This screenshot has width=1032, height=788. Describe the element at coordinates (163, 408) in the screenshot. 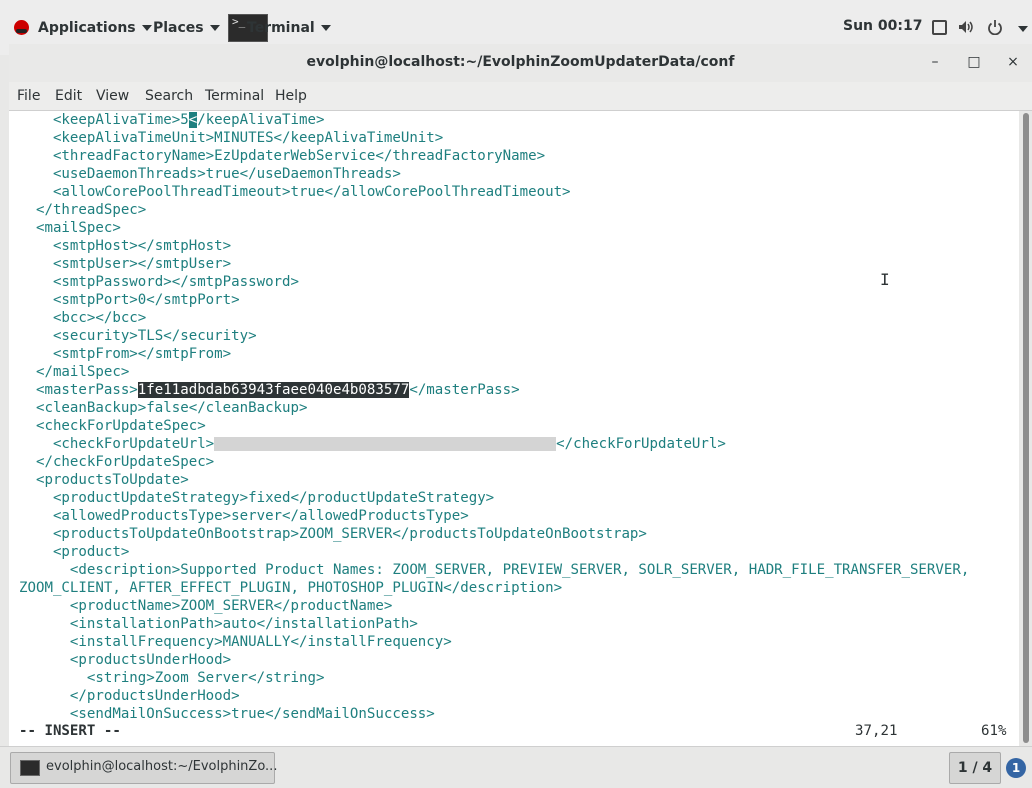

I see `editor-line: <cleanBackup>false</cleanBackup>` at that location.